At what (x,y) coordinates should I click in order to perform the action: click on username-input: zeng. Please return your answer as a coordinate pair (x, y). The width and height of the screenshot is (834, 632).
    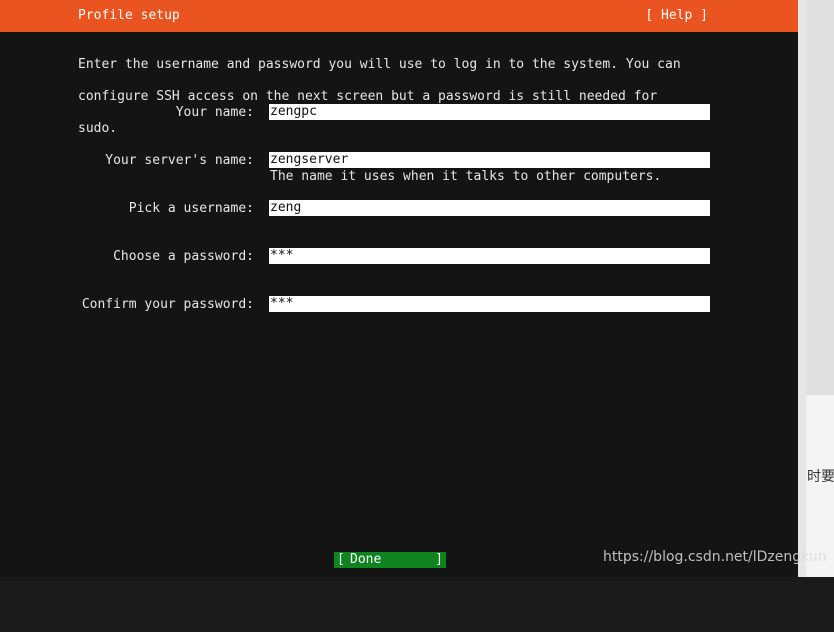
    Looking at the image, I should click on (489, 208).